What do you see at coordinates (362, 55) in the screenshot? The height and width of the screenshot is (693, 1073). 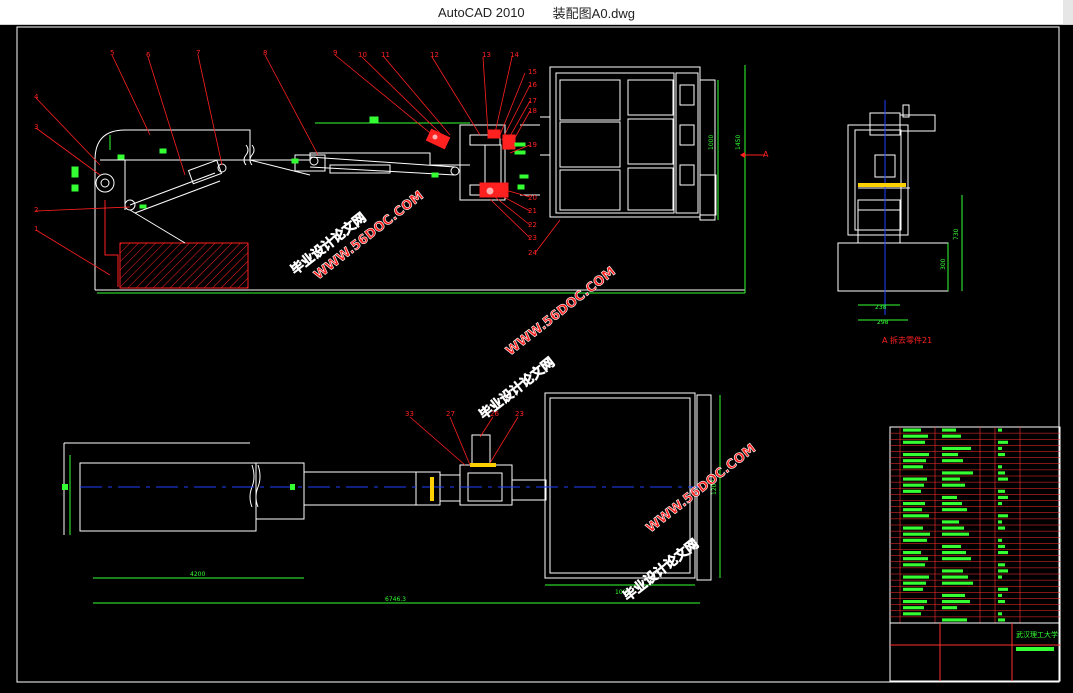 I see `part-10: 10` at bounding box center [362, 55].